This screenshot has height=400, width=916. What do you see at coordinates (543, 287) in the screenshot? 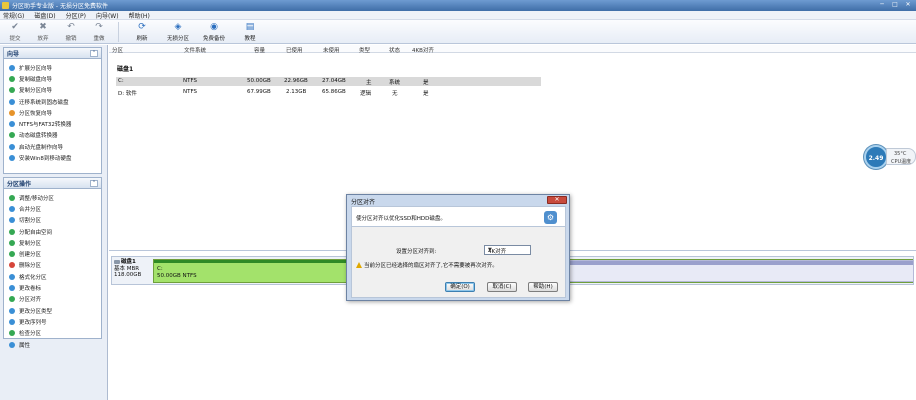
I see `help-button: 帮助(H)` at bounding box center [543, 287].